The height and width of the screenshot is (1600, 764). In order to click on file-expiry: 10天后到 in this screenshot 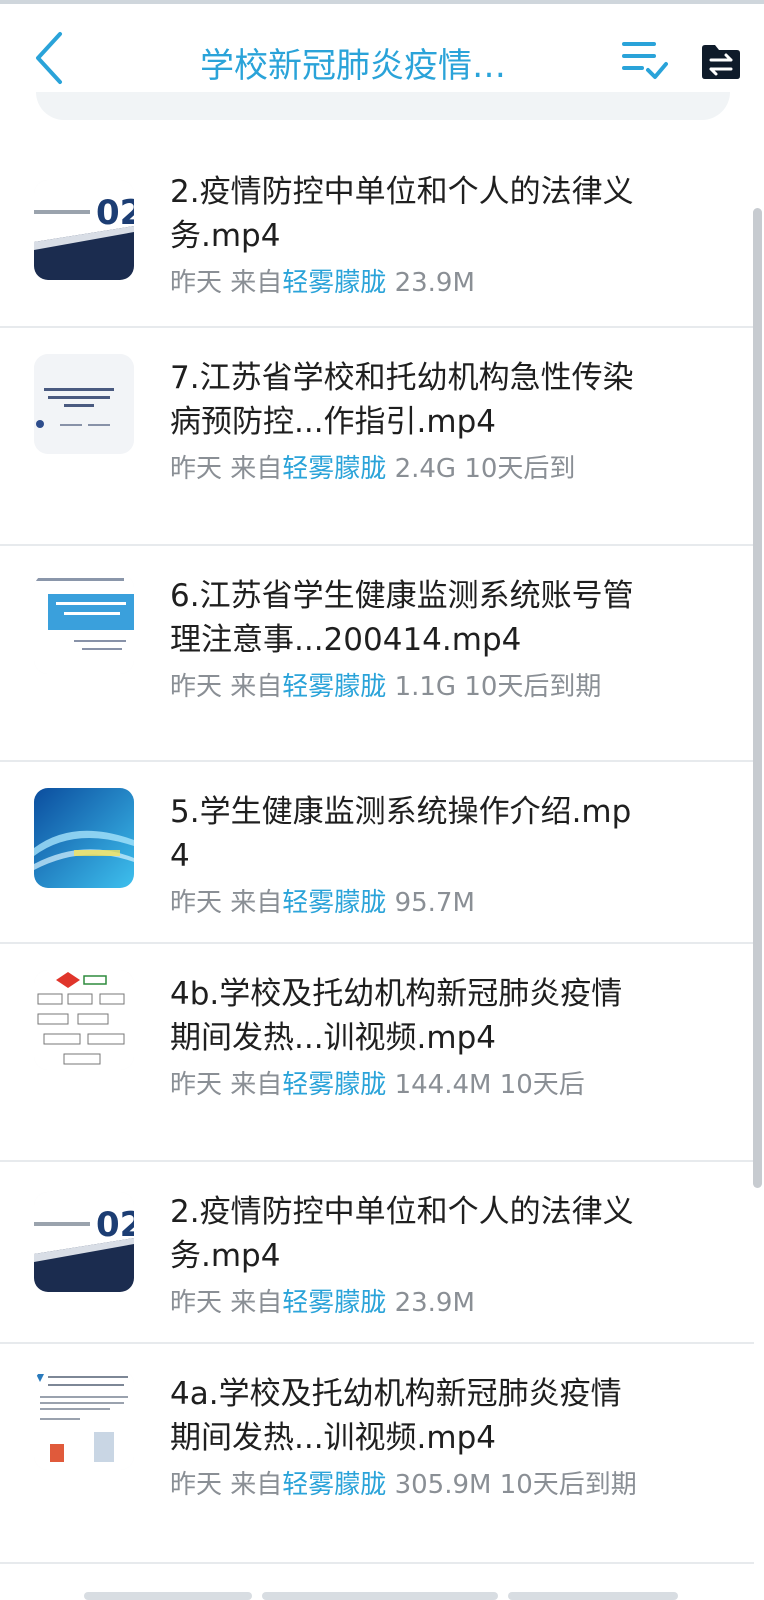, I will do `click(520, 469)`.